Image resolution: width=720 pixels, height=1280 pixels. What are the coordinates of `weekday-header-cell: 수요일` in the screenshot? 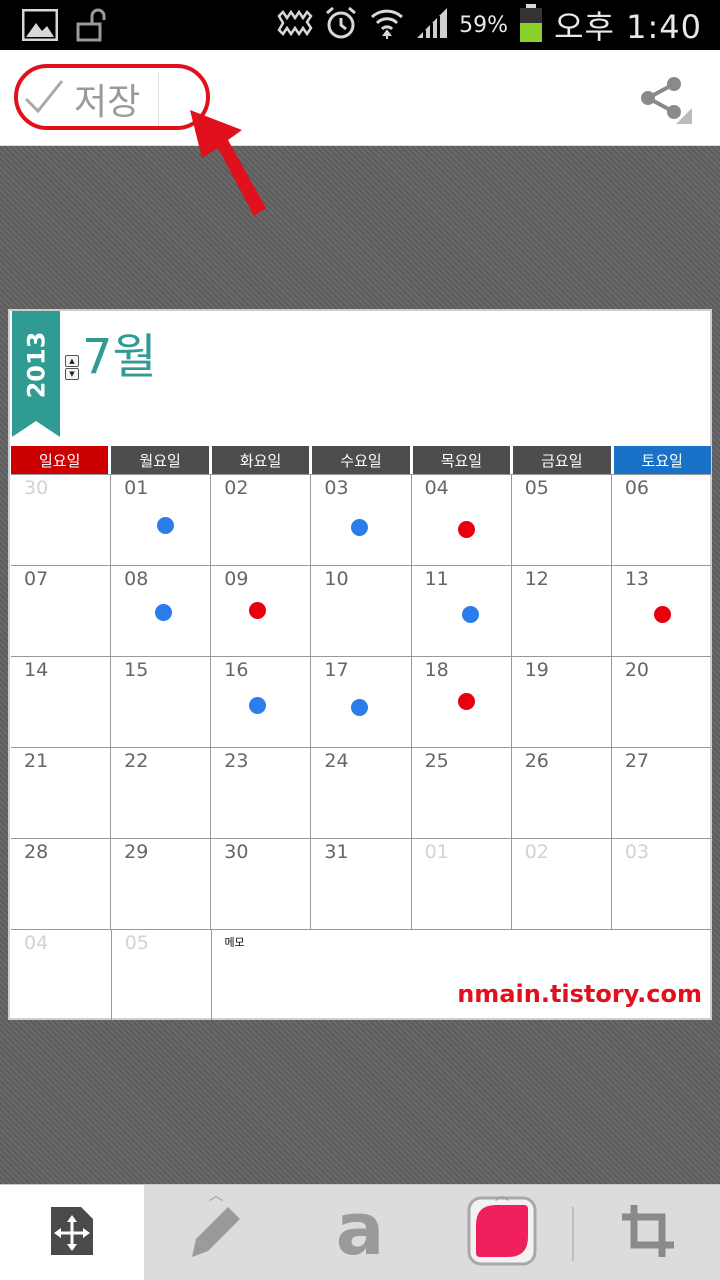 It's located at (361, 460).